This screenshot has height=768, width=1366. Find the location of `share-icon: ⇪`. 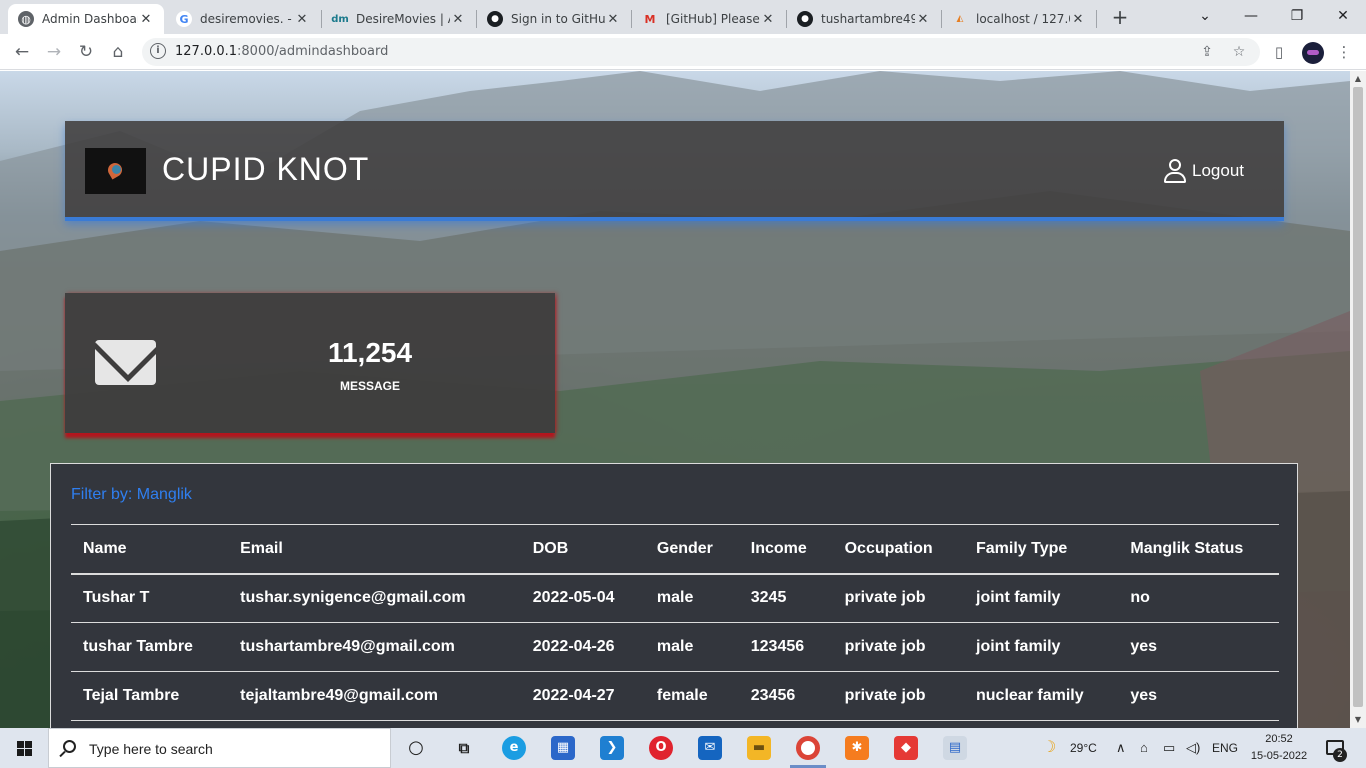

share-icon: ⇪ is located at coordinates (1207, 52).